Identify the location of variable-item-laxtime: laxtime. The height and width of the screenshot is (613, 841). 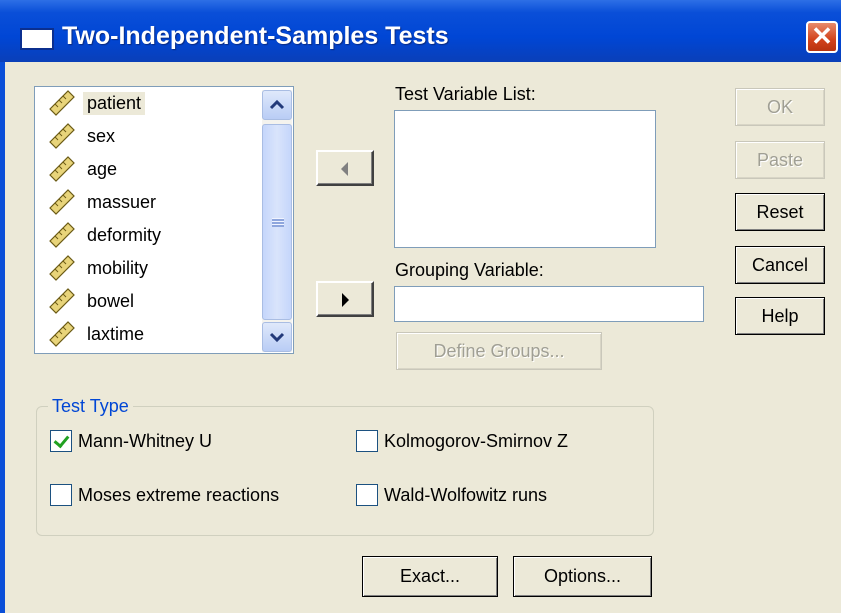
(97, 334).